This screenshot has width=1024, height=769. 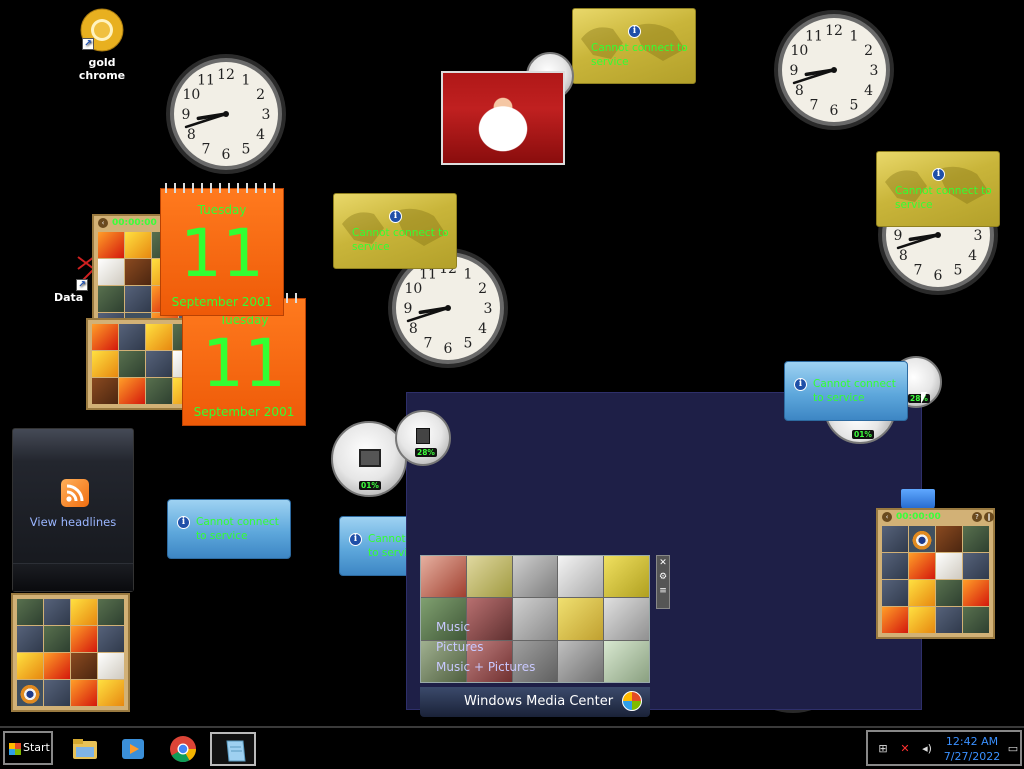 What do you see at coordinates (883, 749) in the screenshot?
I see `network-icon: ⊞` at bounding box center [883, 749].